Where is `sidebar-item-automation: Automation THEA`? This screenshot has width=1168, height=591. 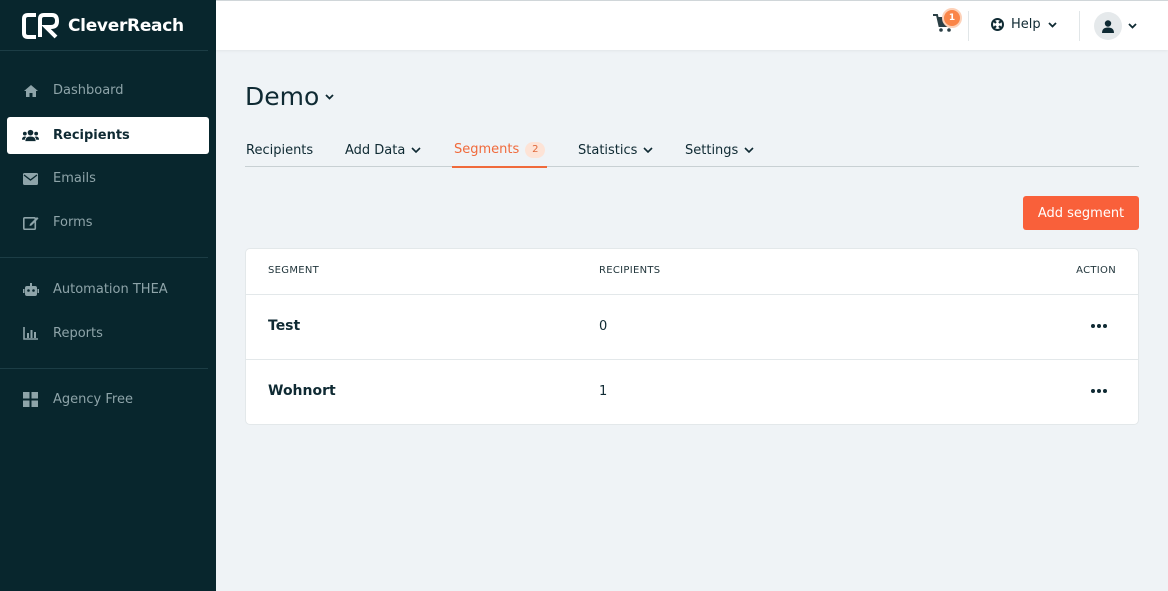 sidebar-item-automation: Automation THEA is located at coordinates (108, 289).